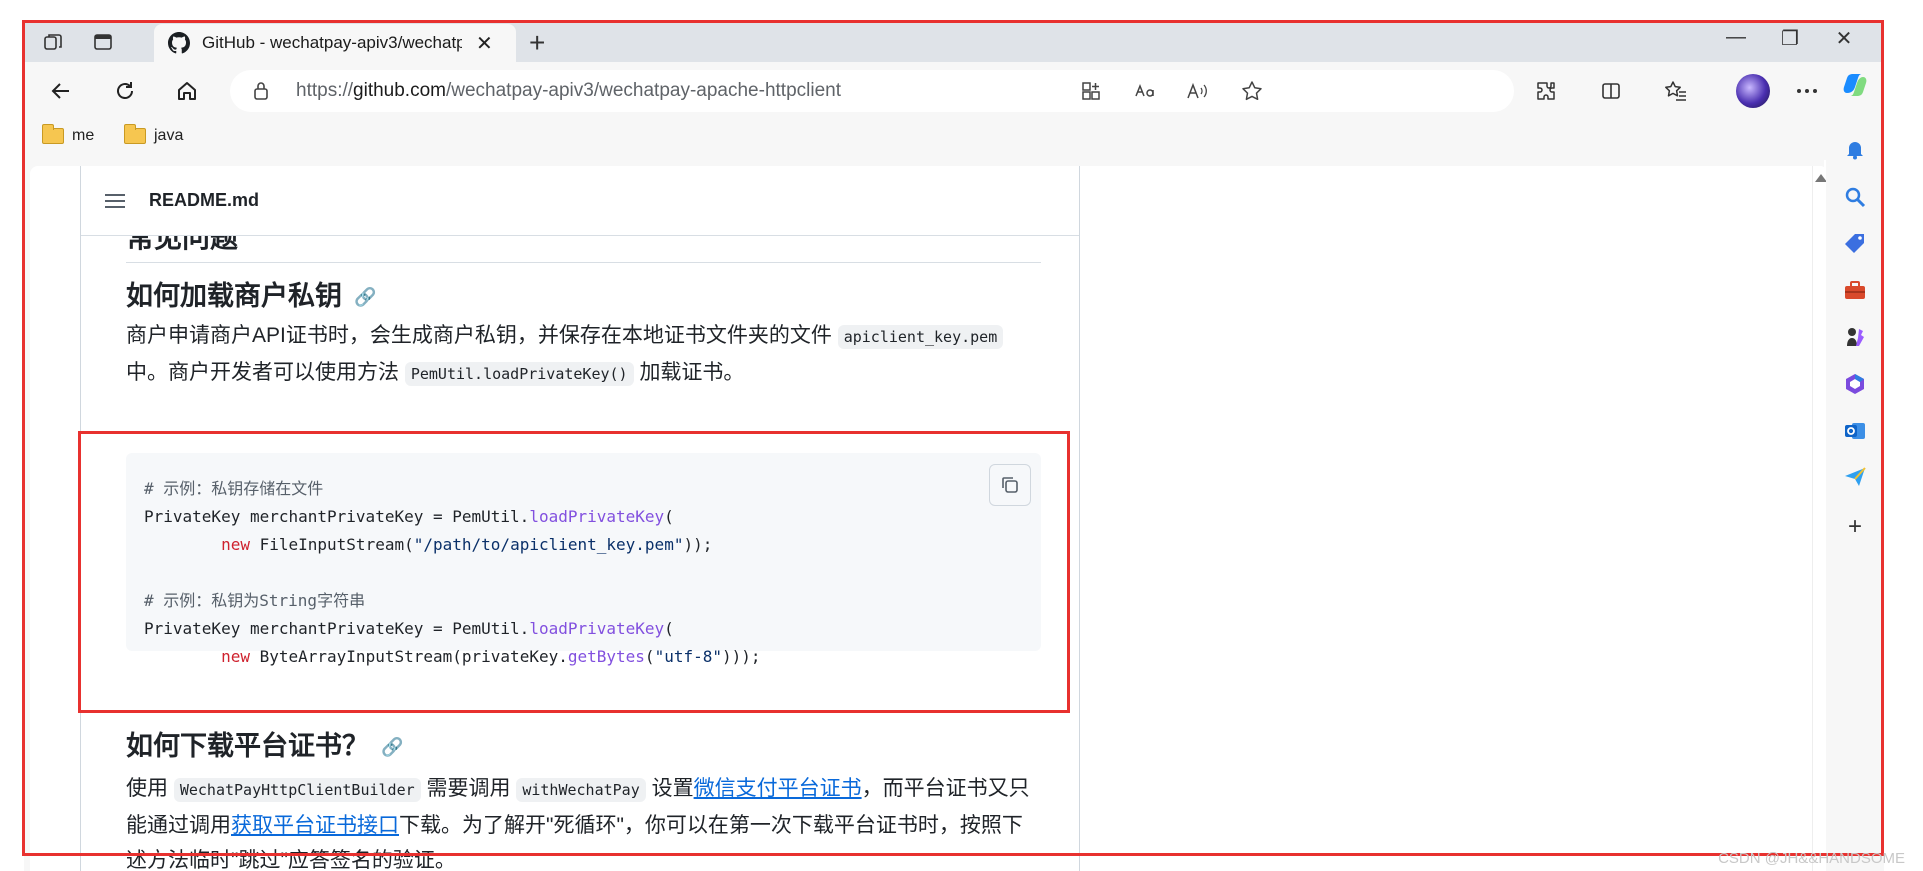  Describe the element at coordinates (103, 42) in the screenshot. I see `vertical-tabs-icon` at that location.